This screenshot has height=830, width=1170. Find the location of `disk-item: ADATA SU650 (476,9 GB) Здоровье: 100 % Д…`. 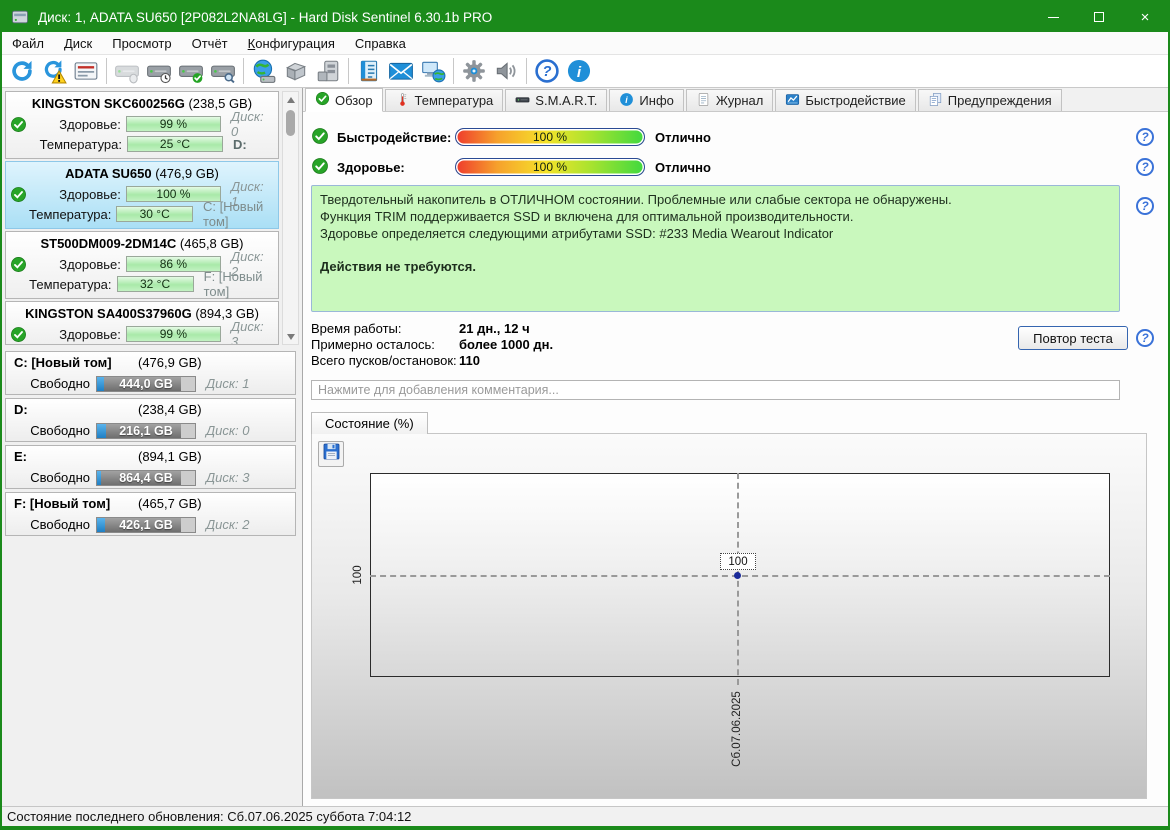

disk-item: ADATA SU650 (476,9 GB) Здоровье: 100 % Д… is located at coordinates (142, 195).